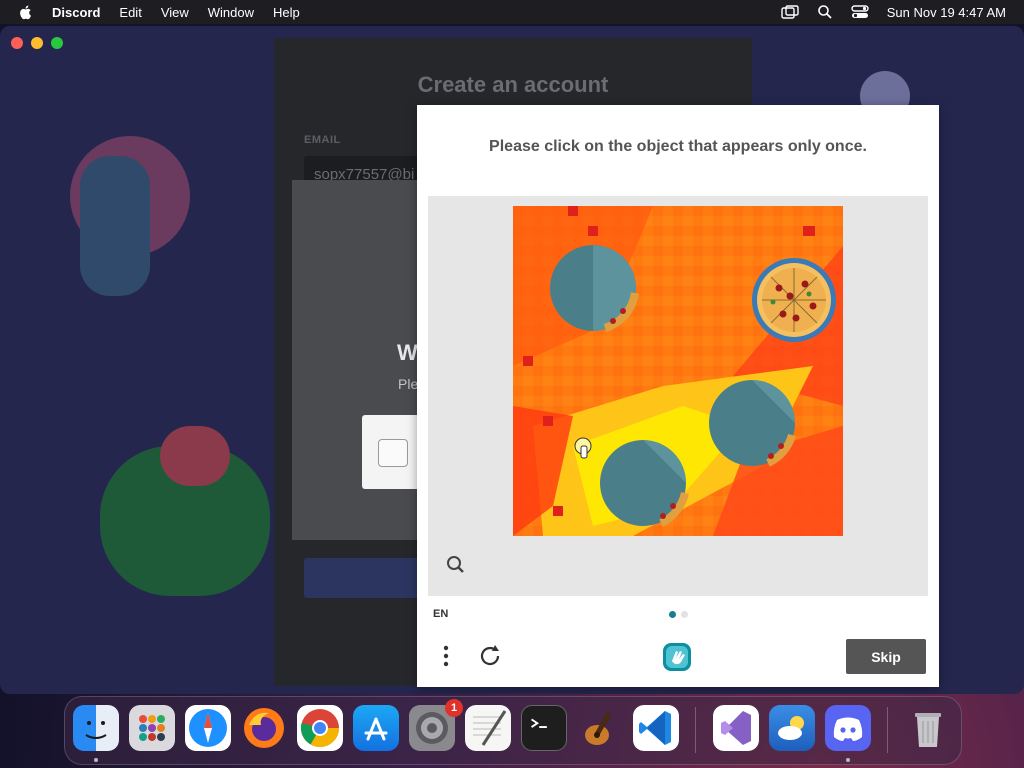  What do you see at coordinates (446, 656) in the screenshot?
I see `more-options-icon` at bounding box center [446, 656].